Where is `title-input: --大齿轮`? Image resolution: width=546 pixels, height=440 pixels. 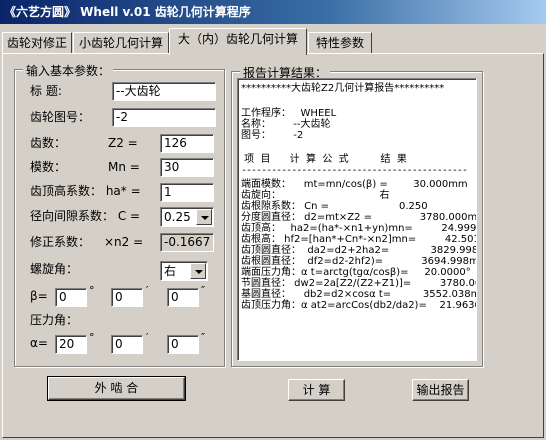
title-input: --大齿轮 is located at coordinates (164, 91).